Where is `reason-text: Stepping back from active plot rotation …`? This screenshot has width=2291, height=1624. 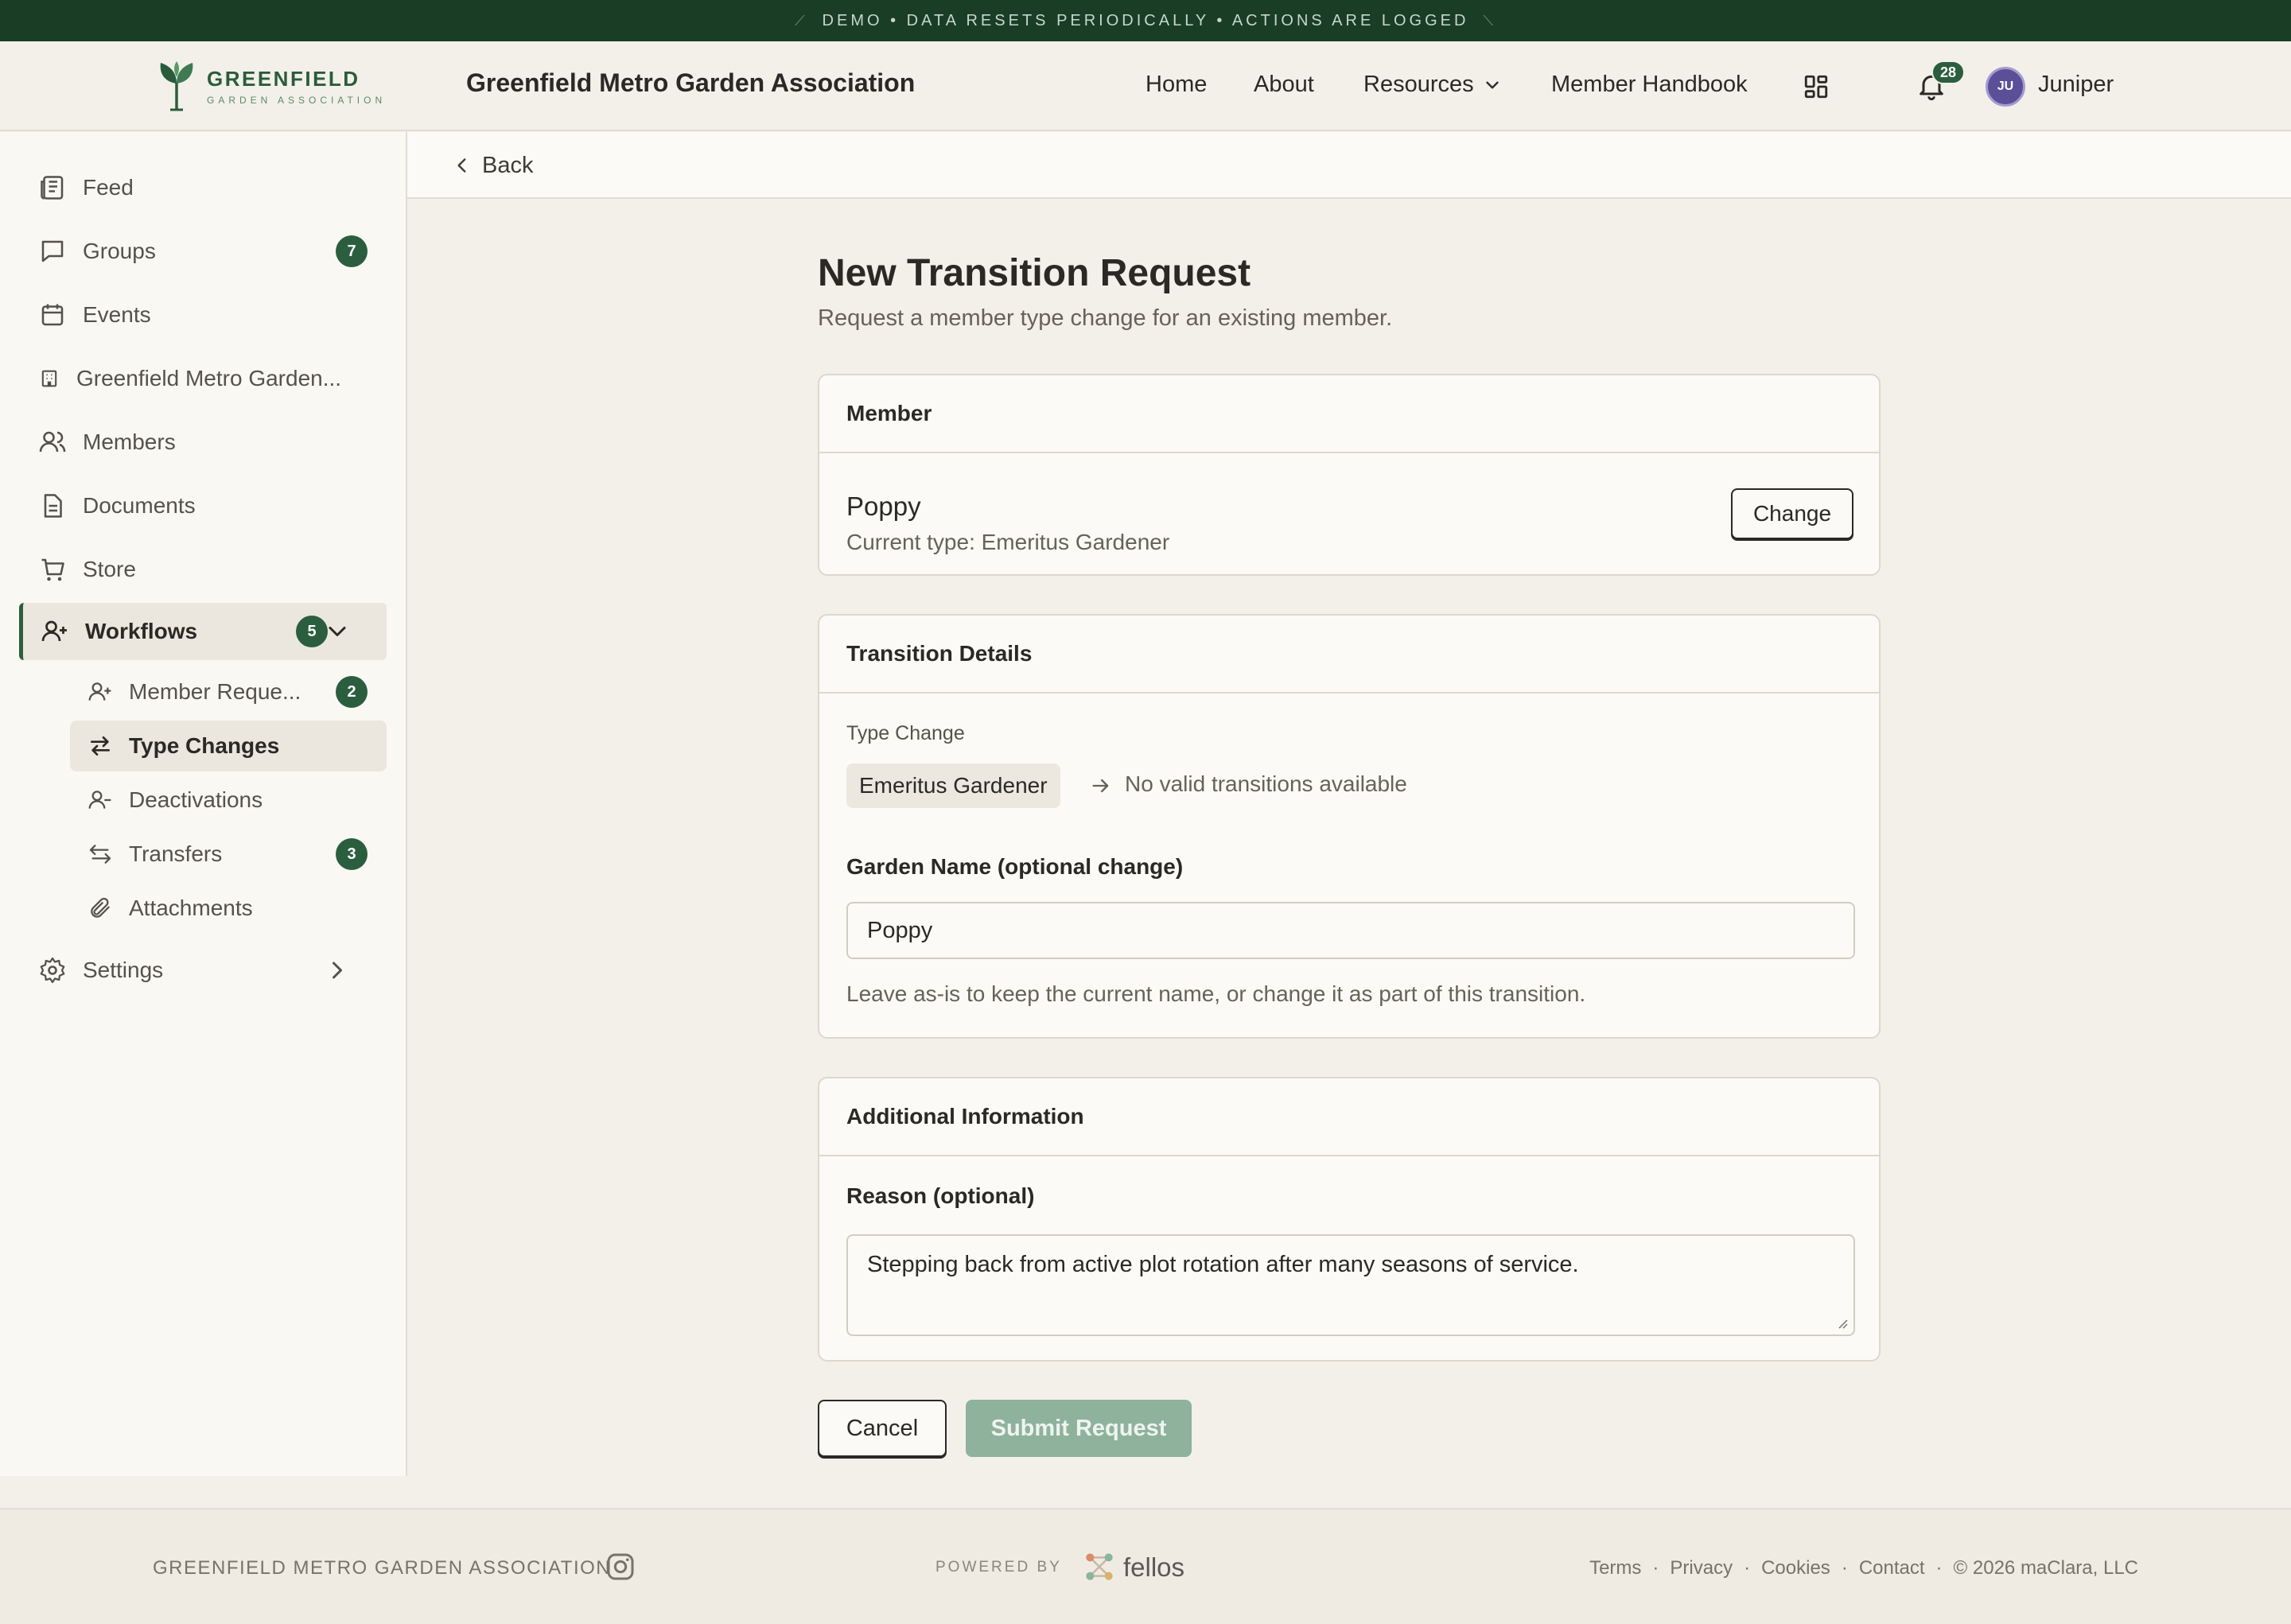
reason-text: Stepping back from active plot rotation … is located at coordinates (1223, 1264).